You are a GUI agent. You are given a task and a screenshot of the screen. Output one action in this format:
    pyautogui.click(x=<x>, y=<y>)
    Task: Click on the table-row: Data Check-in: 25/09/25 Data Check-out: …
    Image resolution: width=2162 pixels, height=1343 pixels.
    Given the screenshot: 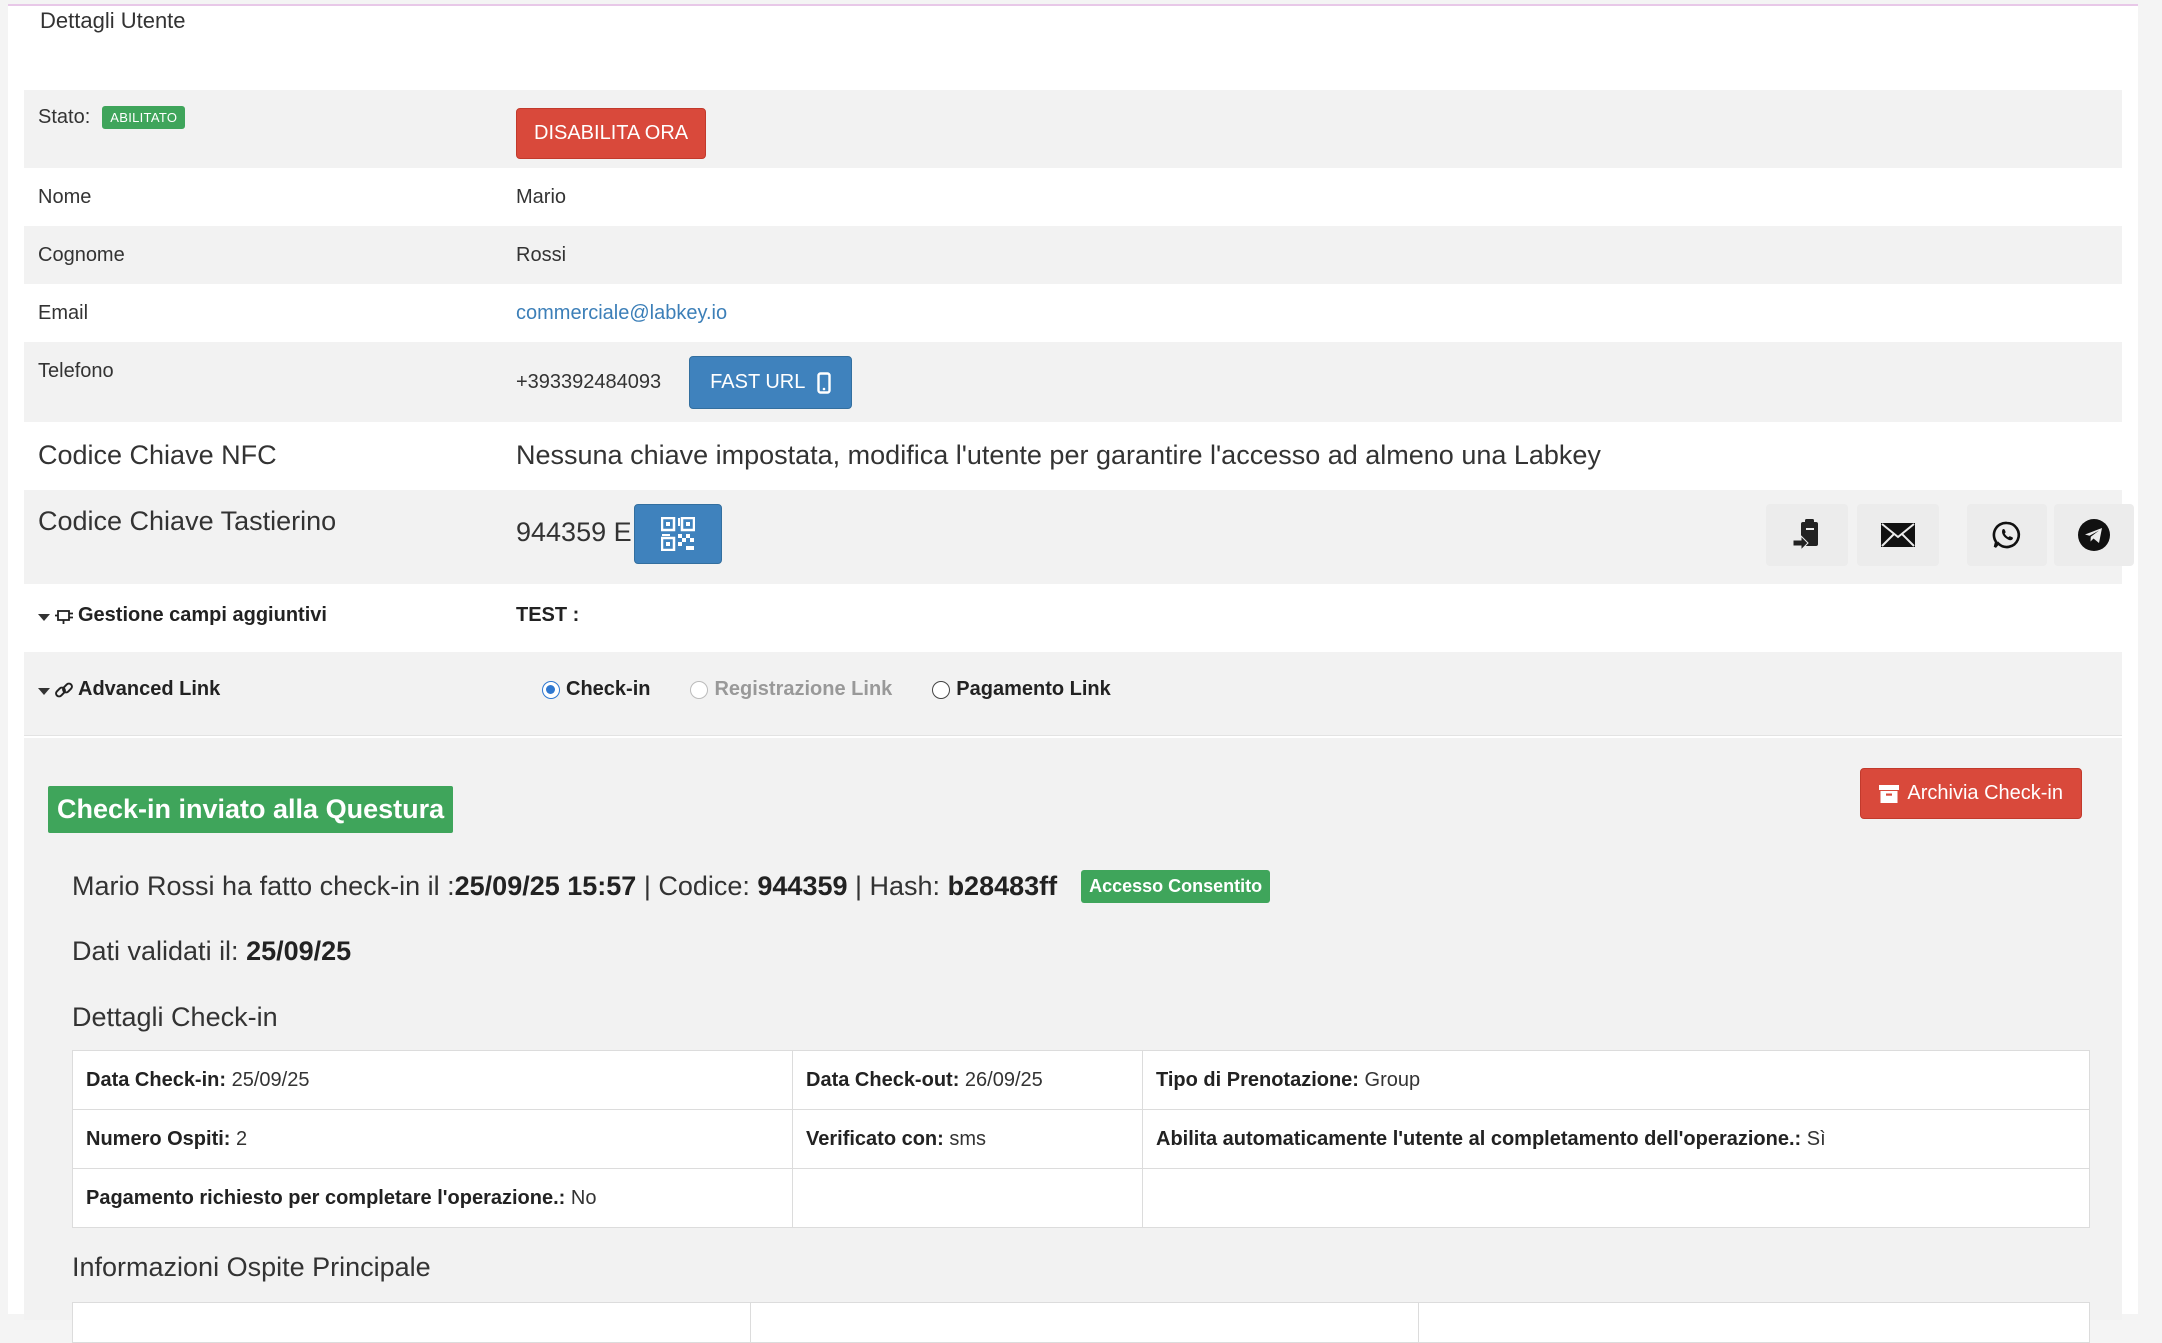 What is the action you would take?
    pyautogui.click(x=1081, y=1080)
    